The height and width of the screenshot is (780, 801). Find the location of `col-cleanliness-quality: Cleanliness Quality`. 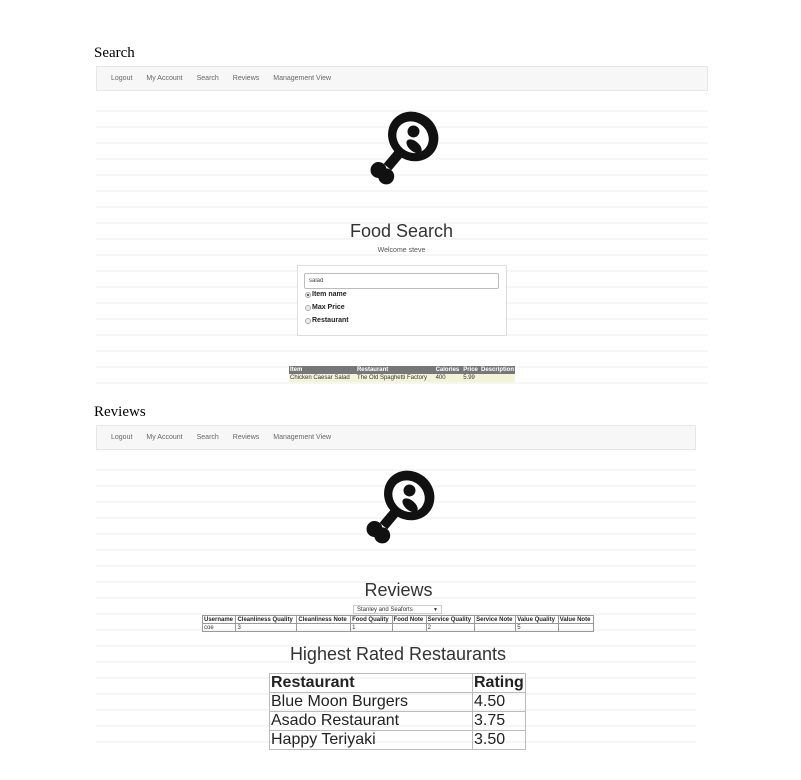

col-cleanliness-quality: Cleanliness Quality is located at coordinates (266, 619).